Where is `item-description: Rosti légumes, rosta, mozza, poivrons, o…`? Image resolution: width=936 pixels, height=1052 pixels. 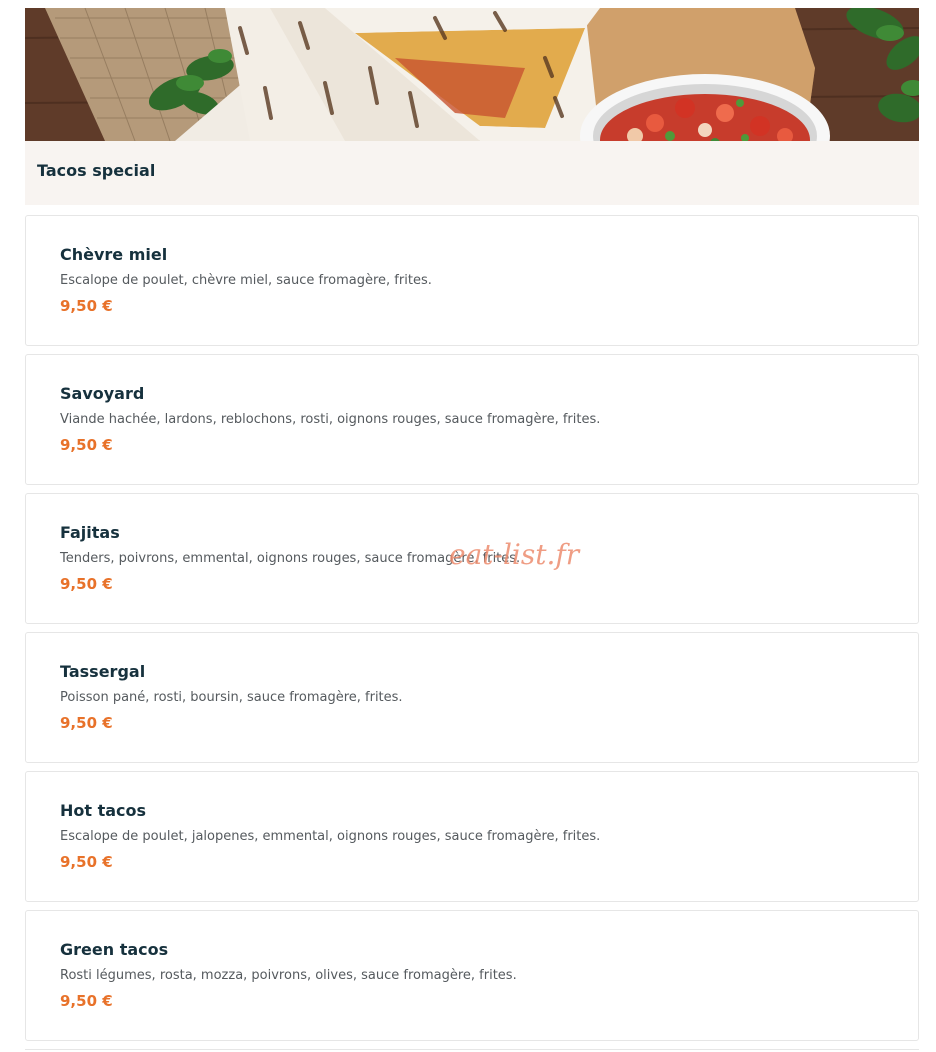 item-description: Rosti légumes, rosta, mozza, poivrons, o… is located at coordinates (288, 975).